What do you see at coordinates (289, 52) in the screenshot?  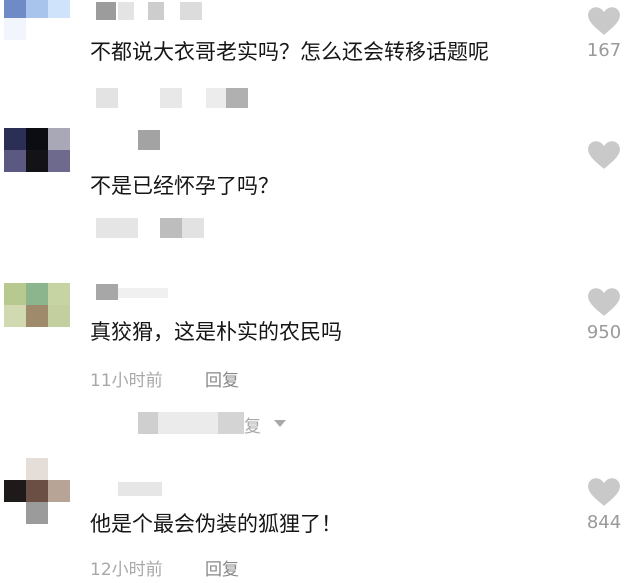 I see `comment-text: 不都说大衣哥老实吗？怎么还会转移话题呢` at bounding box center [289, 52].